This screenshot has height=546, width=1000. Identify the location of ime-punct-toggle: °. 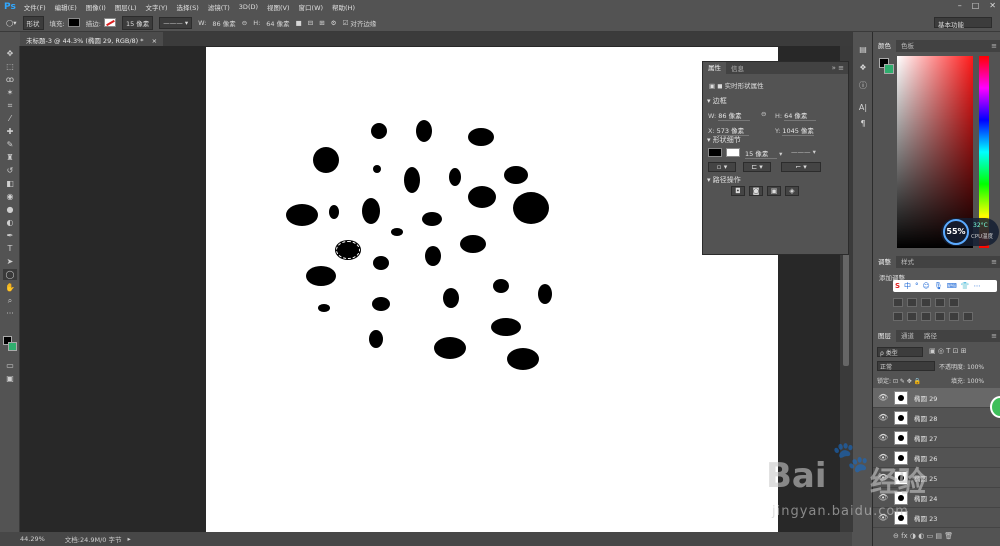
(917, 286).